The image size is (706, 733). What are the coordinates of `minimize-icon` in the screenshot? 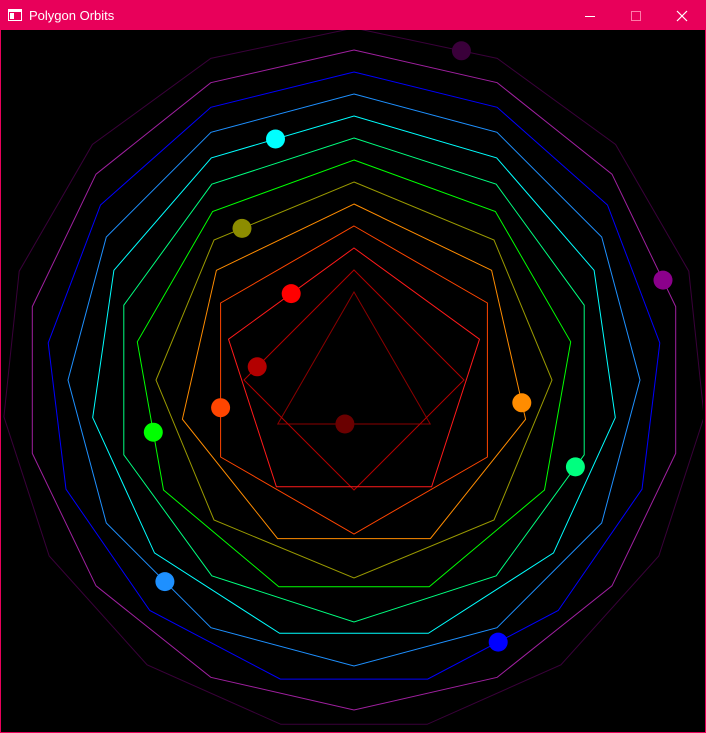 It's located at (590, 16).